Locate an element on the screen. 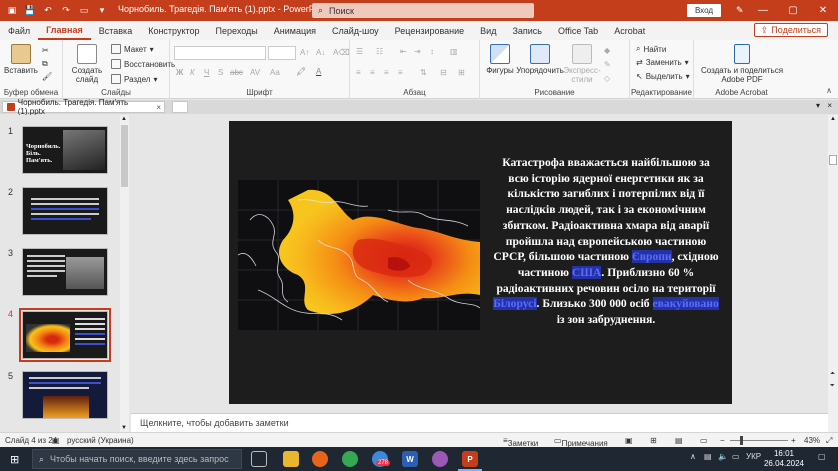  tab-list-icon: ▾ is located at coordinates (818, 105).